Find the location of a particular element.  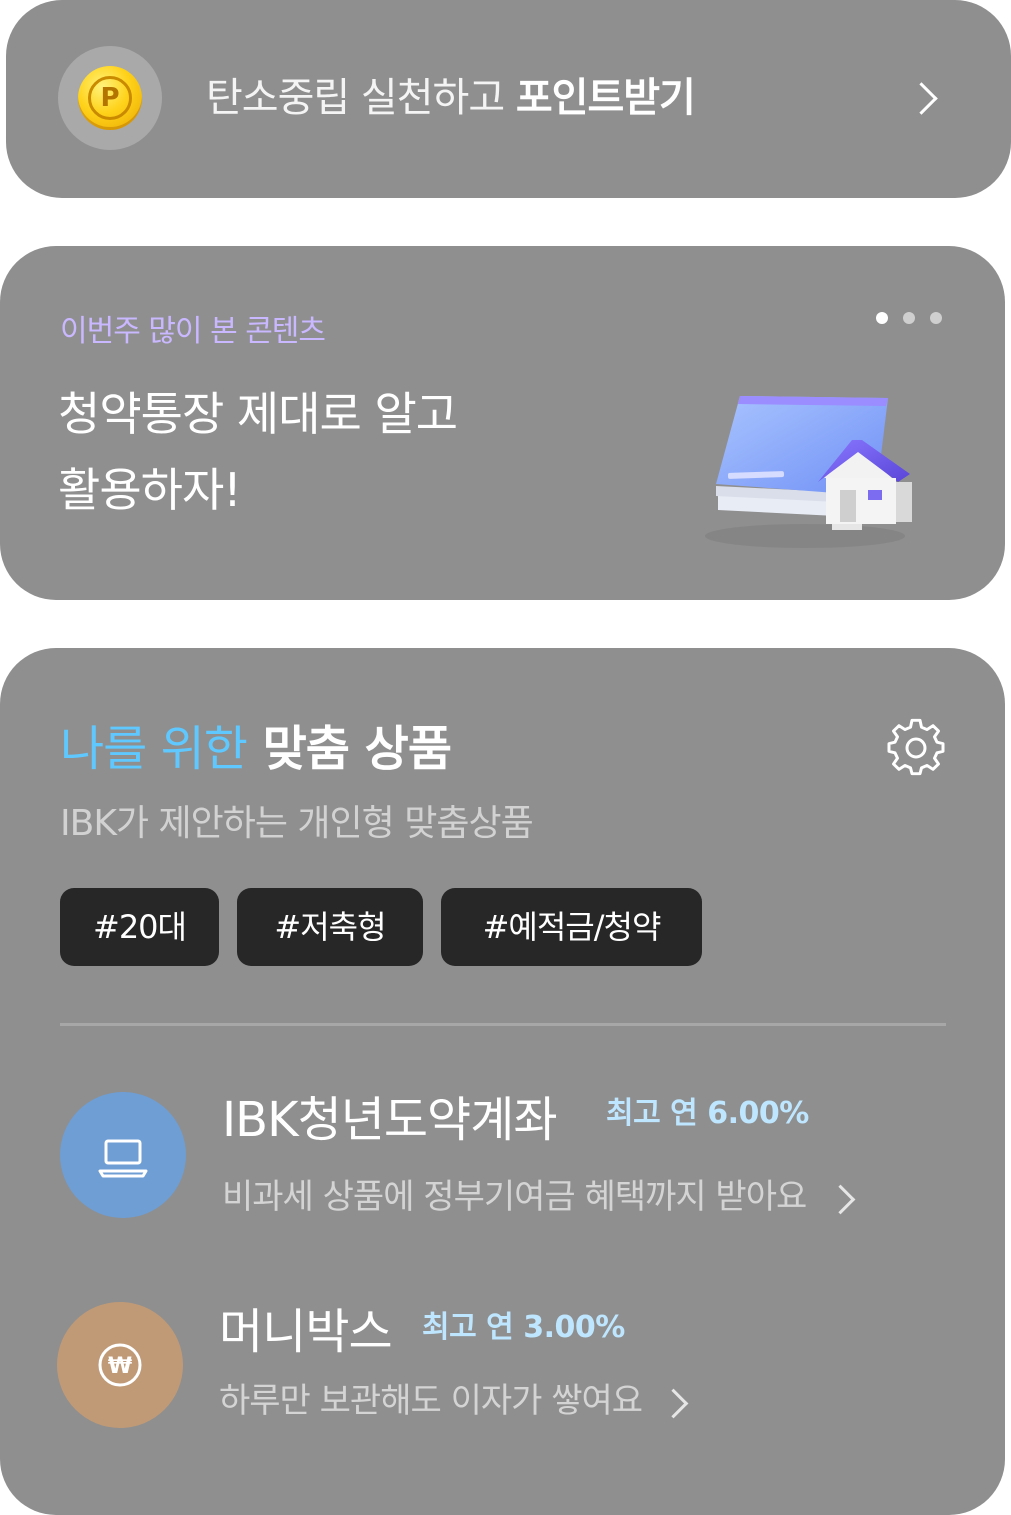

recommendation-title-strong: 맞춤 상품 is located at coordinates (357, 749).